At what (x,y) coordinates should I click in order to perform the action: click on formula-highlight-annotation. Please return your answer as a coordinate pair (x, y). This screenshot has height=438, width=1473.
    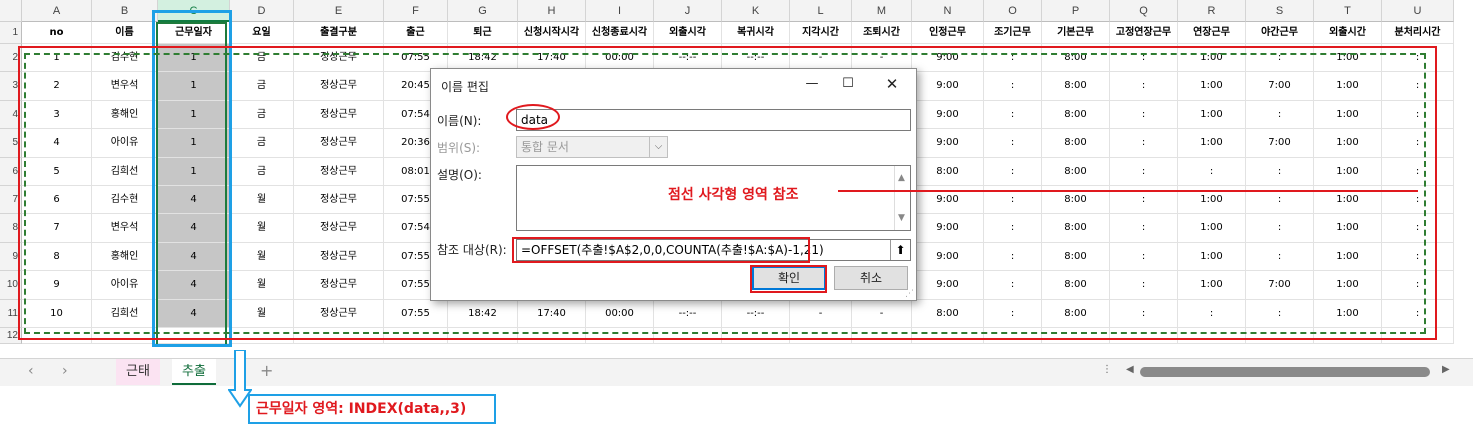
    Looking at the image, I should click on (661, 250).